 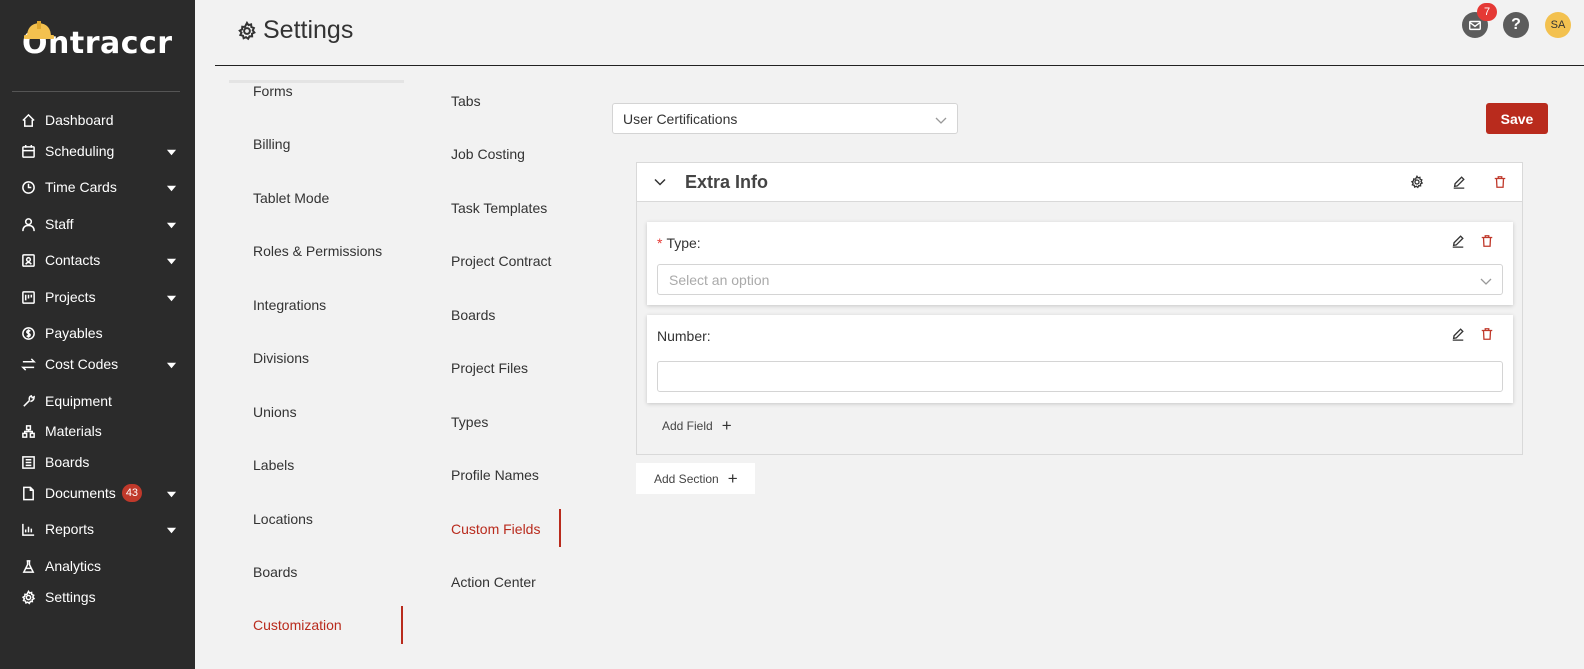 What do you see at coordinates (80, 151) in the screenshot?
I see `sidebar-item-label: Scheduling` at bounding box center [80, 151].